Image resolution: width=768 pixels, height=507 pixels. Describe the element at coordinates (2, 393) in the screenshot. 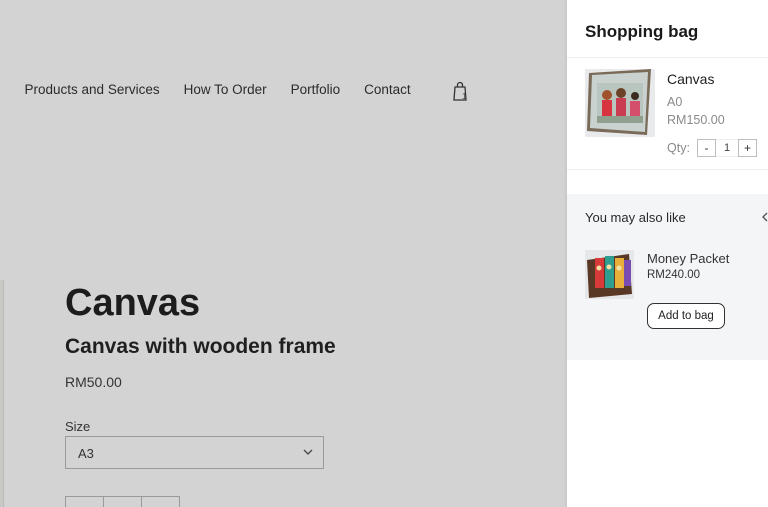

I see `product-image-edge` at that location.